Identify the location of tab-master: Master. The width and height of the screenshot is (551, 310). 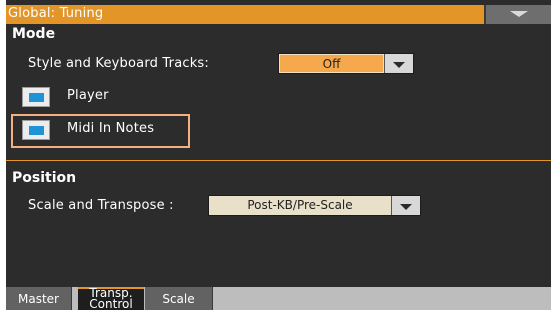
(39, 298).